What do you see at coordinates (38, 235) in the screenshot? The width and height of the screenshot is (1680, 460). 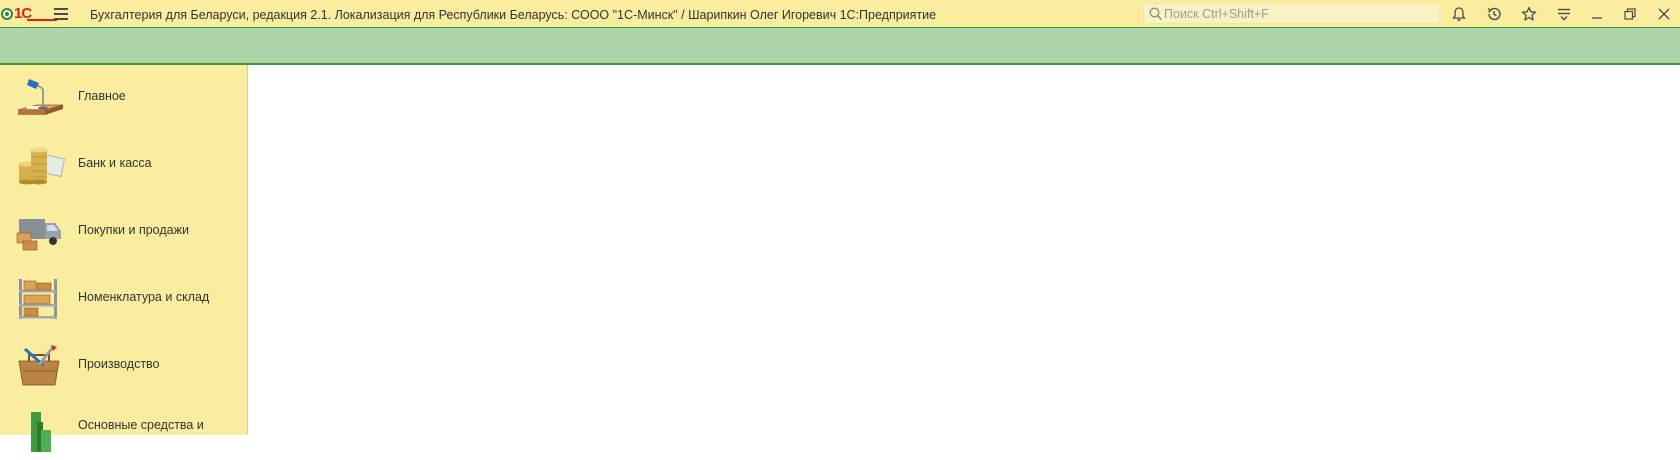 I see `truck-icon` at bounding box center [38, 235].